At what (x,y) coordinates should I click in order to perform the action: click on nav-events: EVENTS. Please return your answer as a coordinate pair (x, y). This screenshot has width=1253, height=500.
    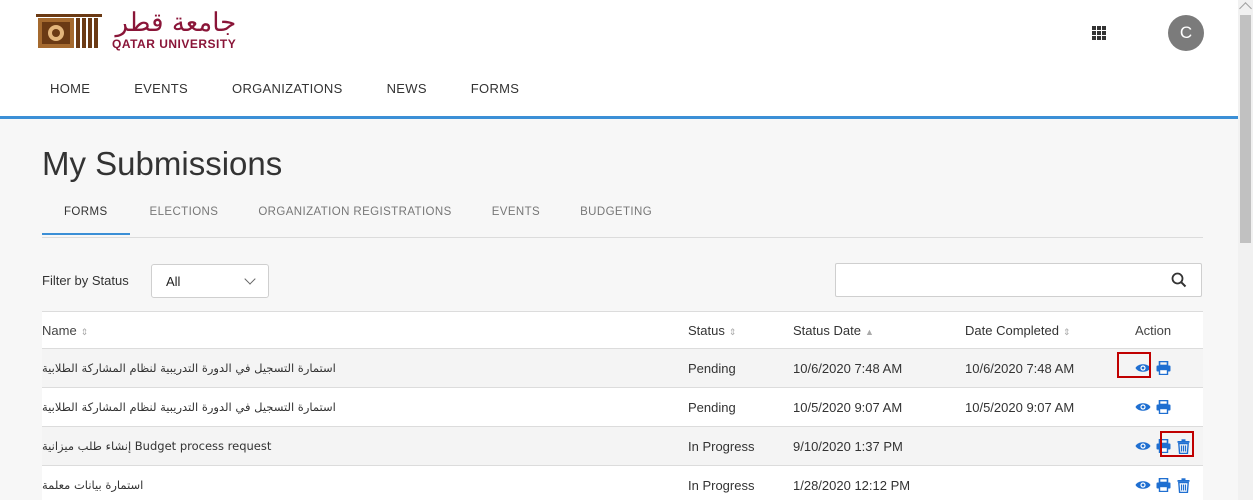
    Looking at the image, I should click on (161, 97).